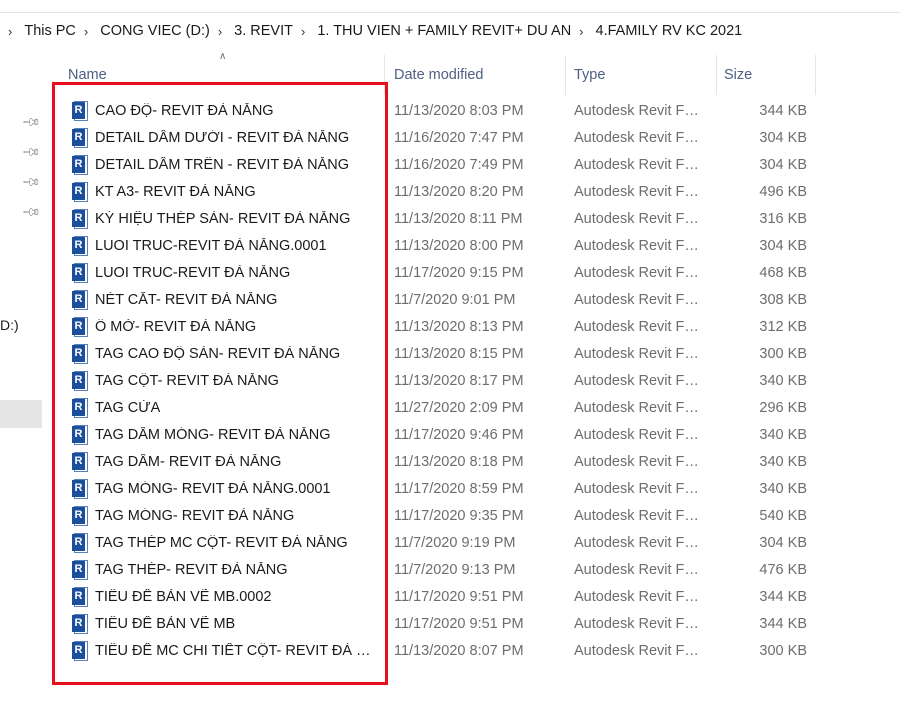 This screenshot has height=703, width=900. What do you see at coordinates (9, 325) in the screenshot?
I see `nav-item-drive: D:)` at bounding box center [9, 325].